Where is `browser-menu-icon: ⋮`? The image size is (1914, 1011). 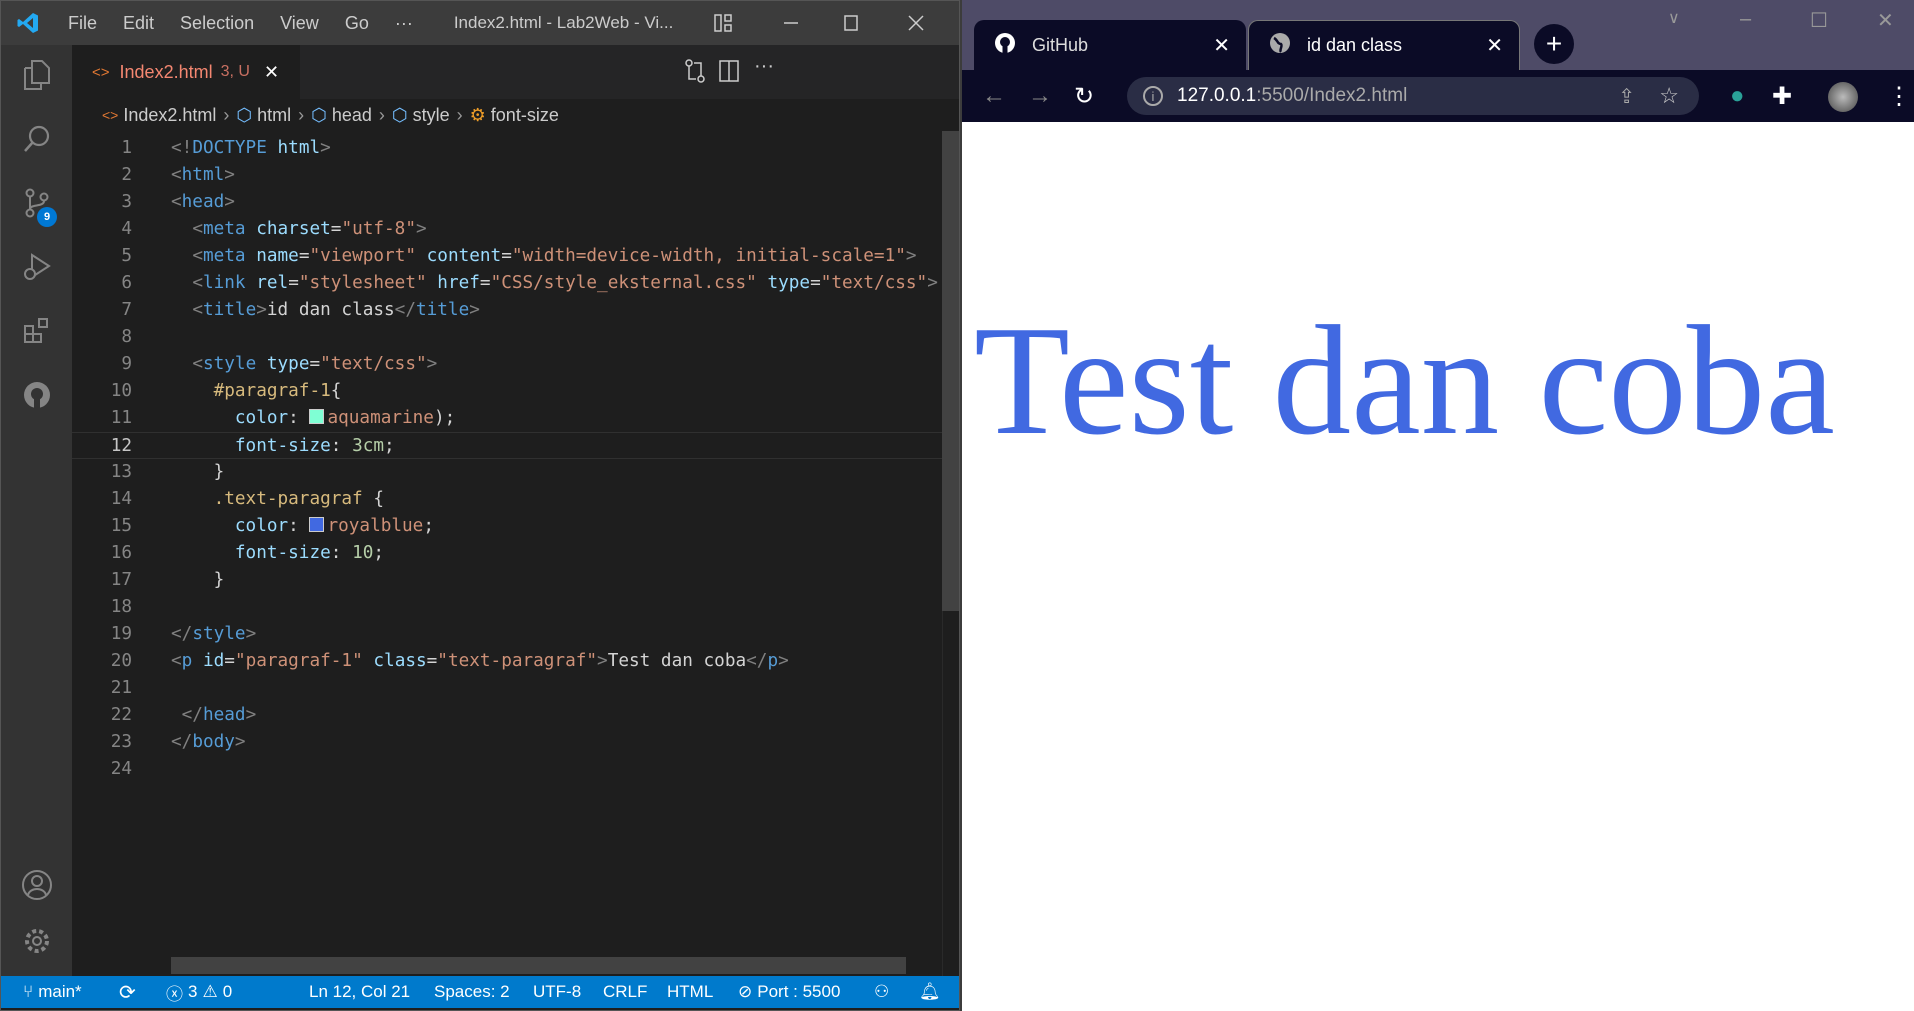
browser-menu-icon: ⋮ is located at coordinates (1899, 96).